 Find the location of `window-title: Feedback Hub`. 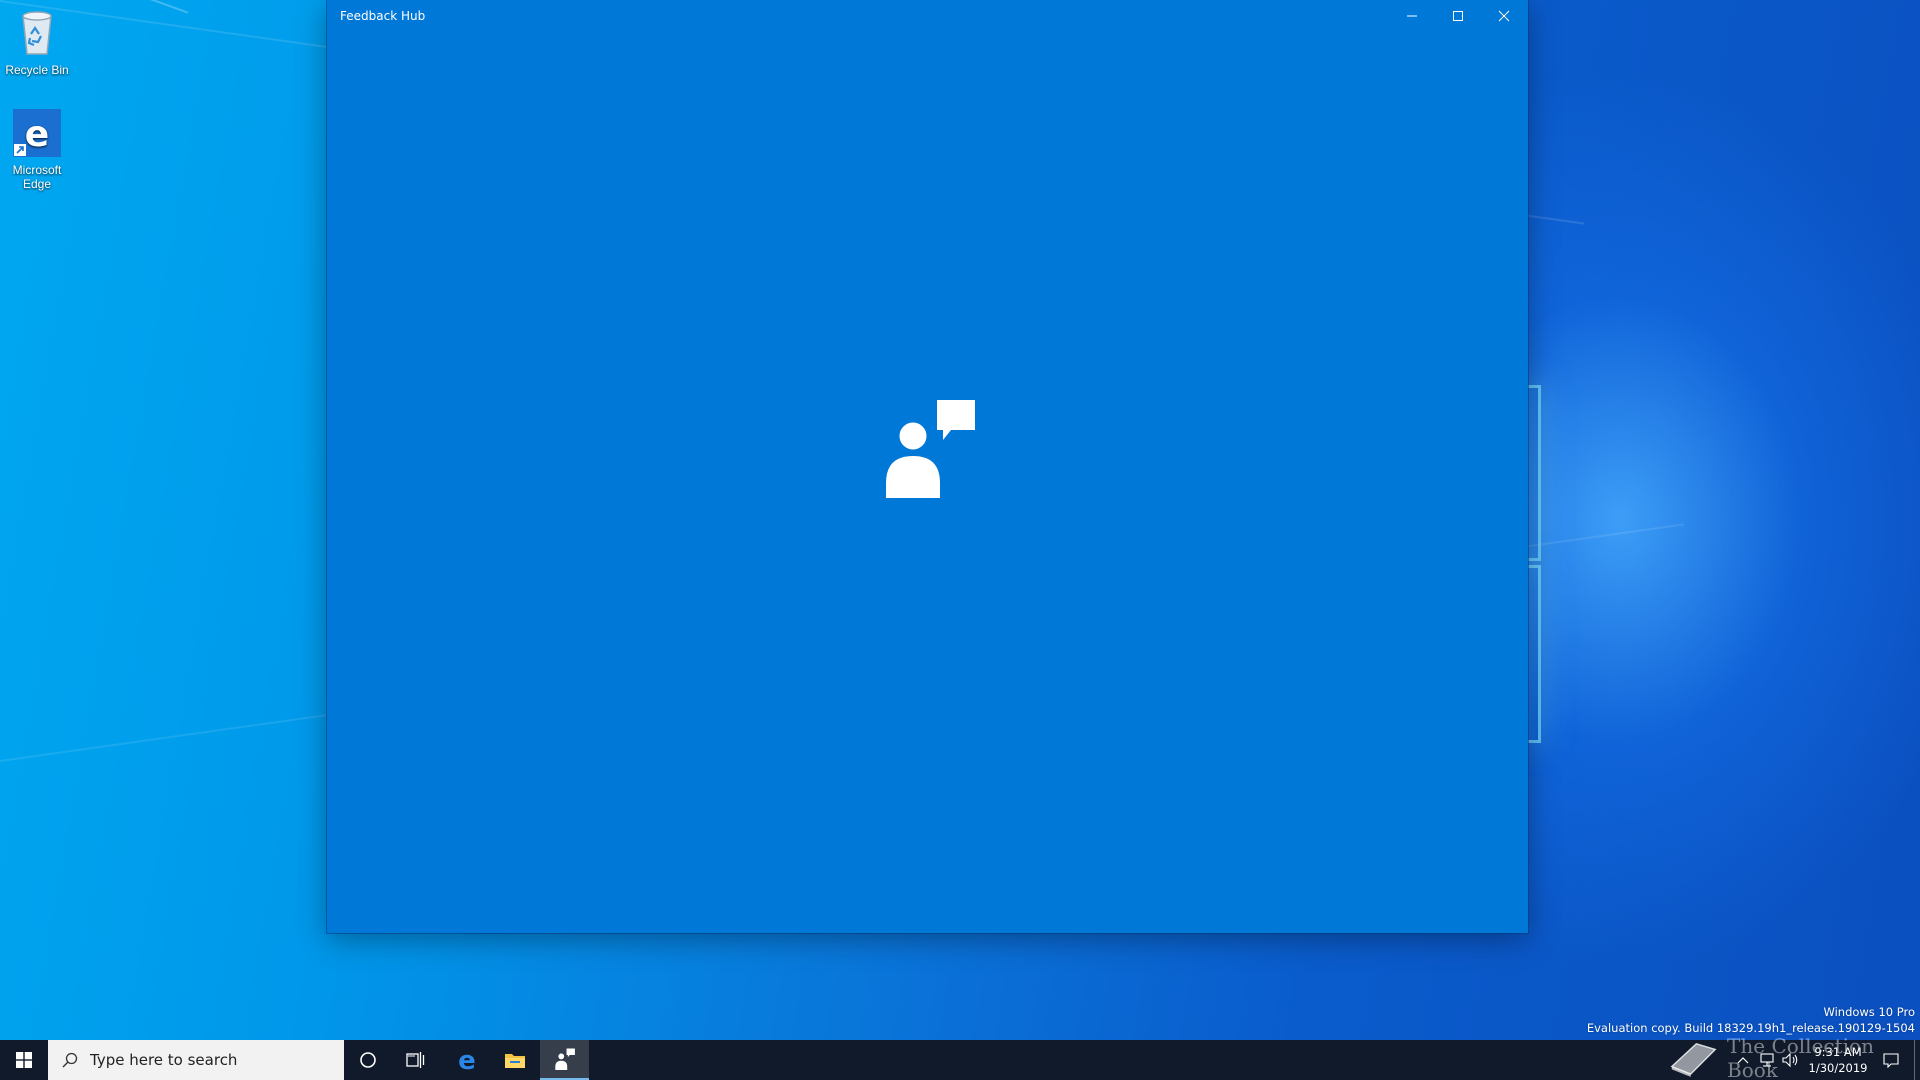

window-title: Feedback Hub is located at coordinates (383, 16).